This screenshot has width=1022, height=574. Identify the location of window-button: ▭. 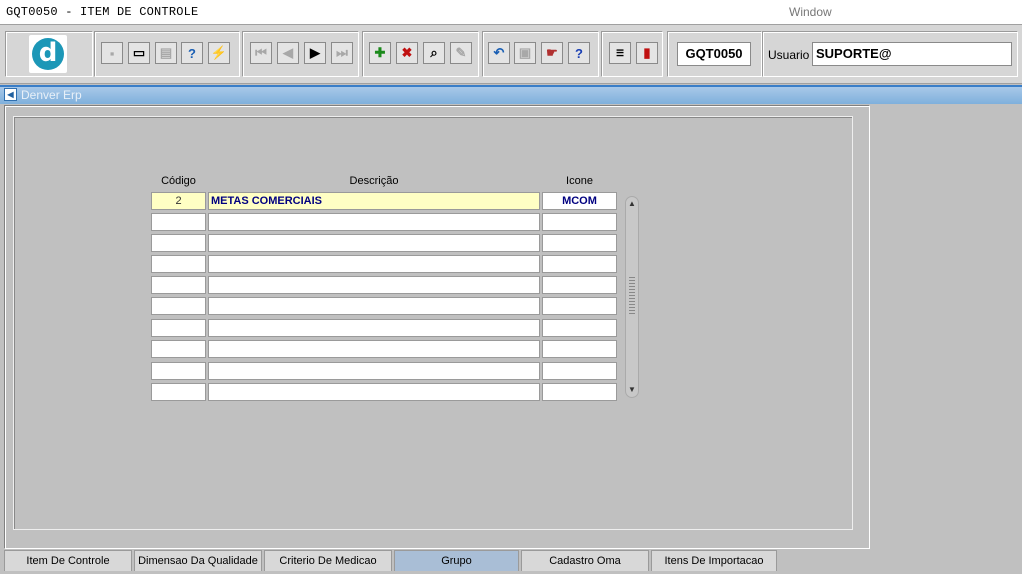
(139, 53).